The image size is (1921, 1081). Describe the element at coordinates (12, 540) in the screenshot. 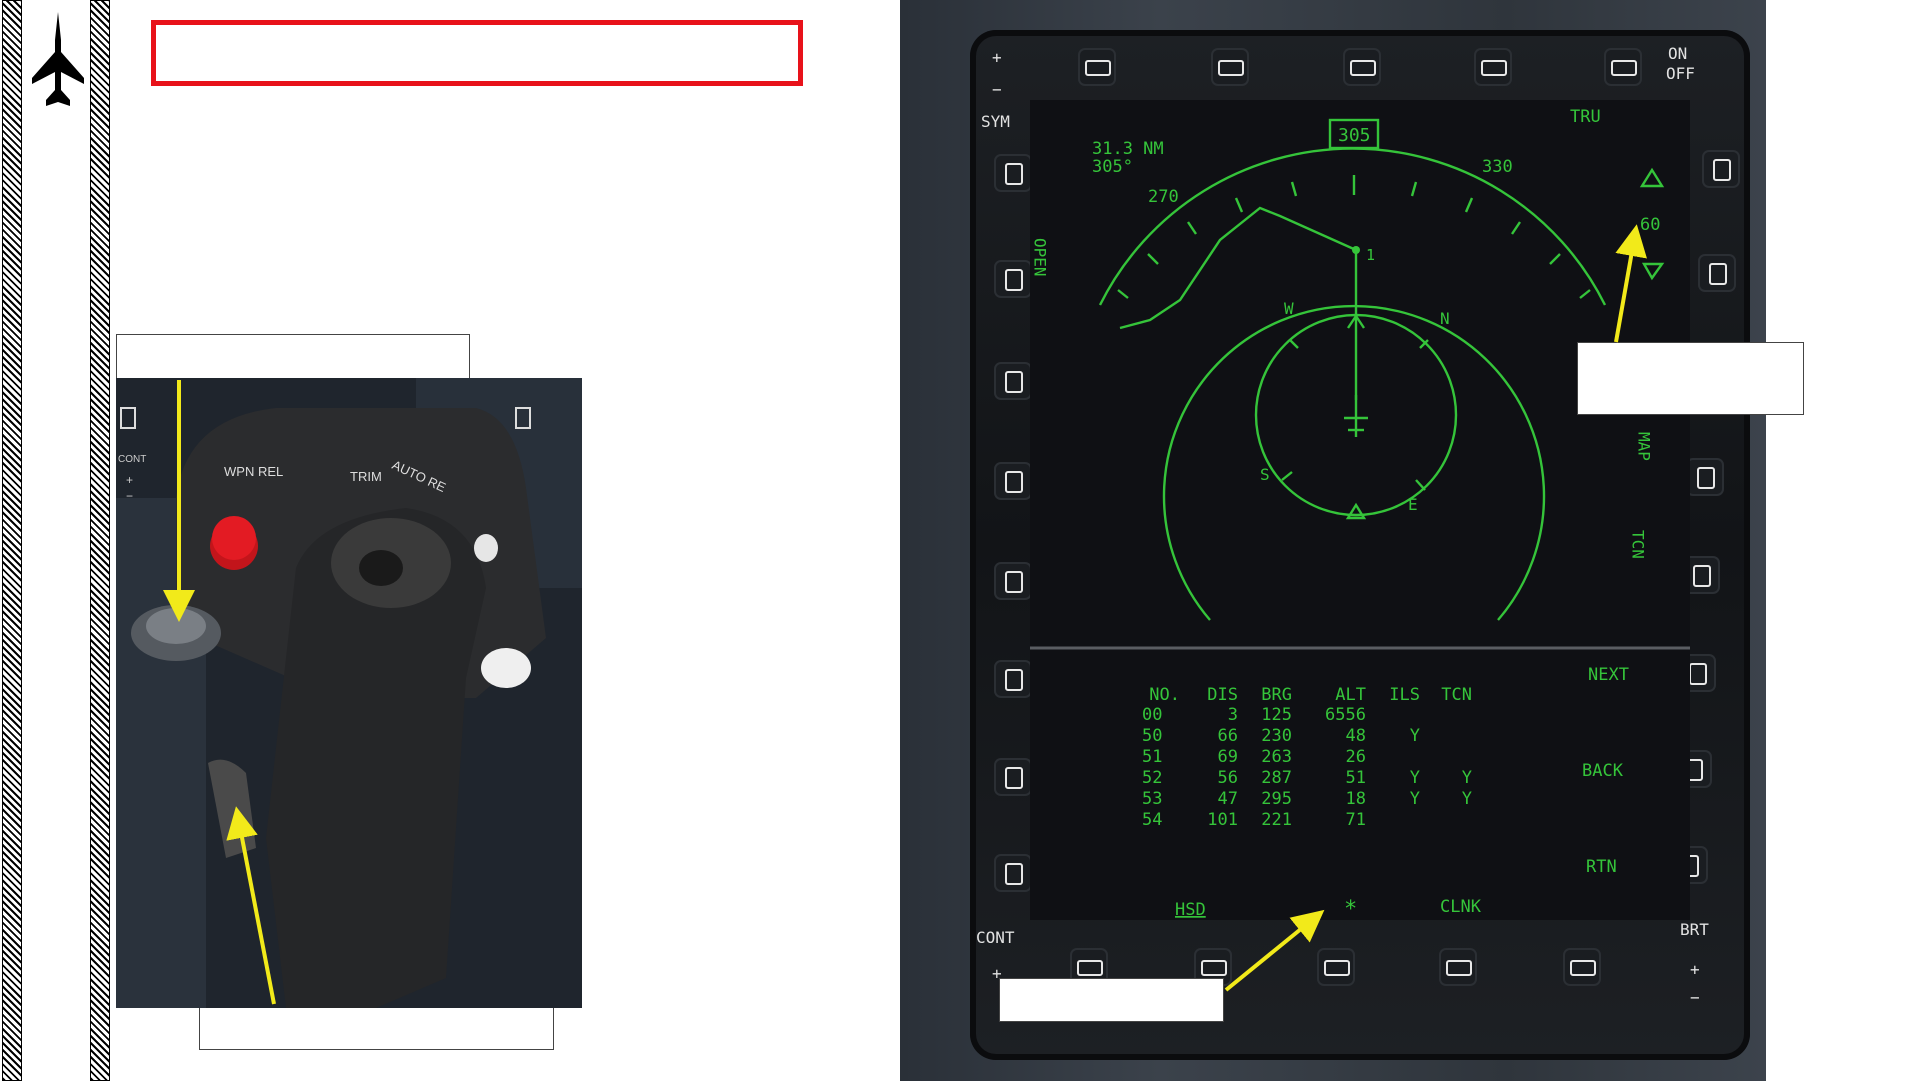

I see `left-stripe-outer` at that location.